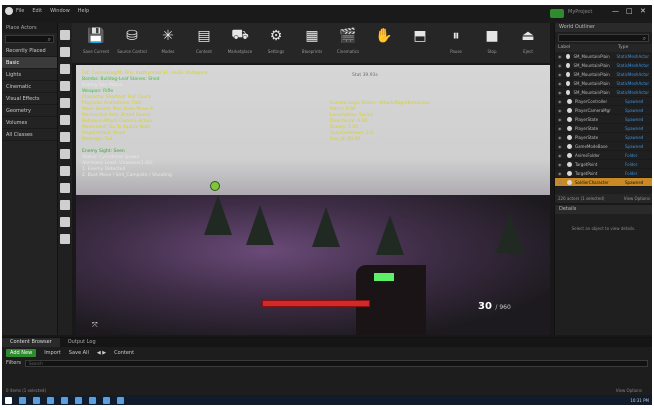 The image size is (654, 410). What do you see at coordinates (29, 75) in the screenshot?
I see `modes-category-item: Lights` at bounding box center [29, 75].